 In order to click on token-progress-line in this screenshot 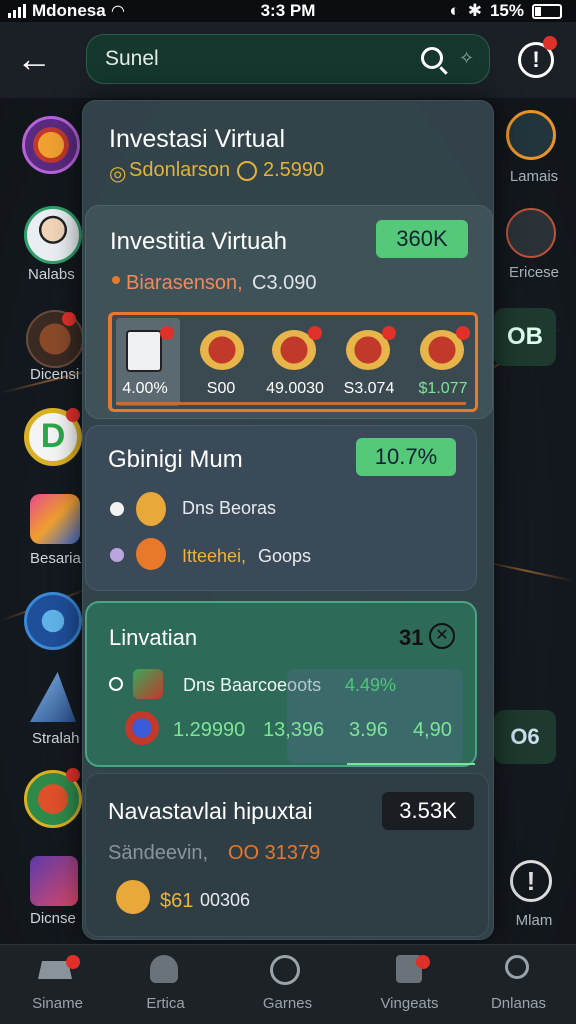, I will do `click(291, 403)`.